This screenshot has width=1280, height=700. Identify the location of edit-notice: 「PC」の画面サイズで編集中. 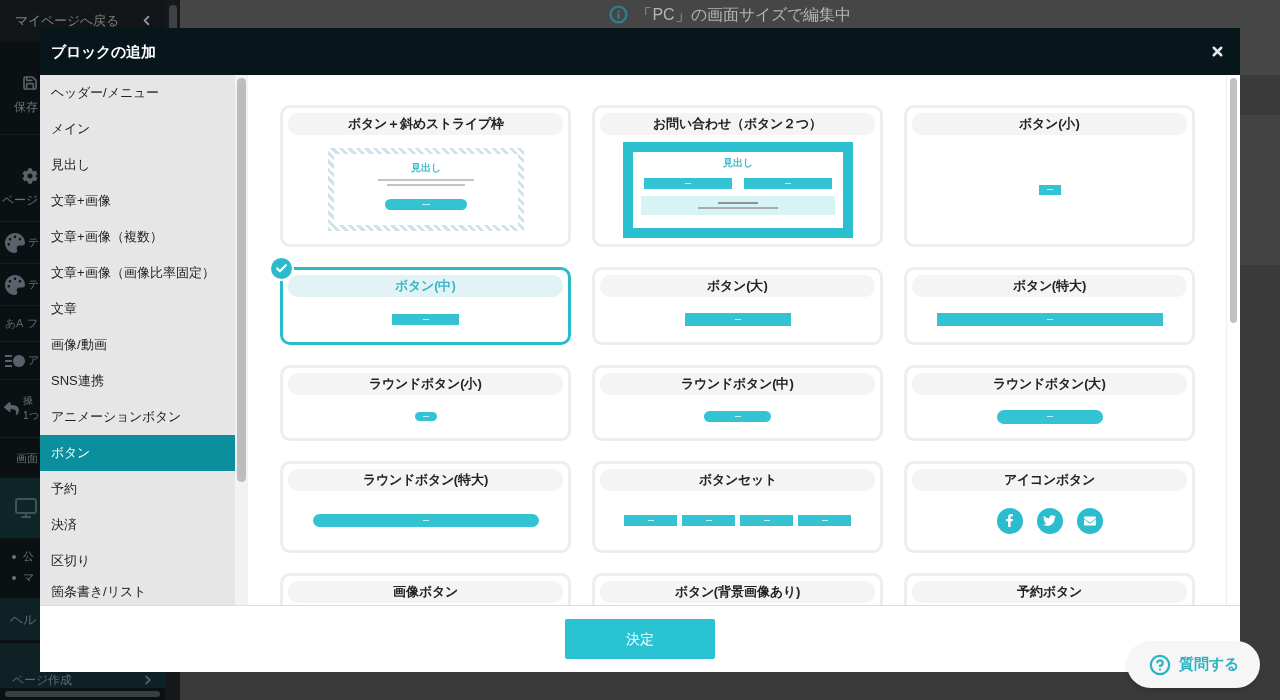
(743, 14).